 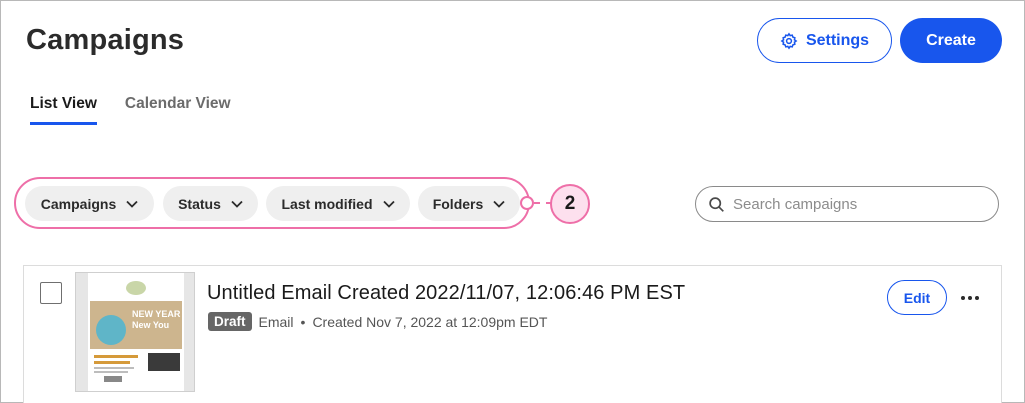 What do you see at coordinates (78, 203) in the screenshot?
I see `filter-label: Campaigns` at bounding box center [78, 203].